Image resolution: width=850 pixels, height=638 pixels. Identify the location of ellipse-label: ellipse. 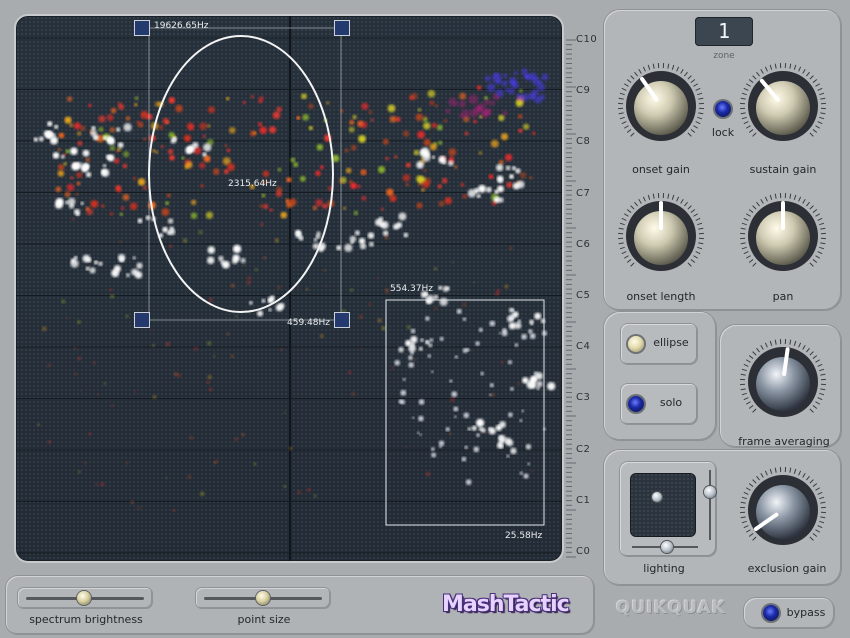
(671, 342).